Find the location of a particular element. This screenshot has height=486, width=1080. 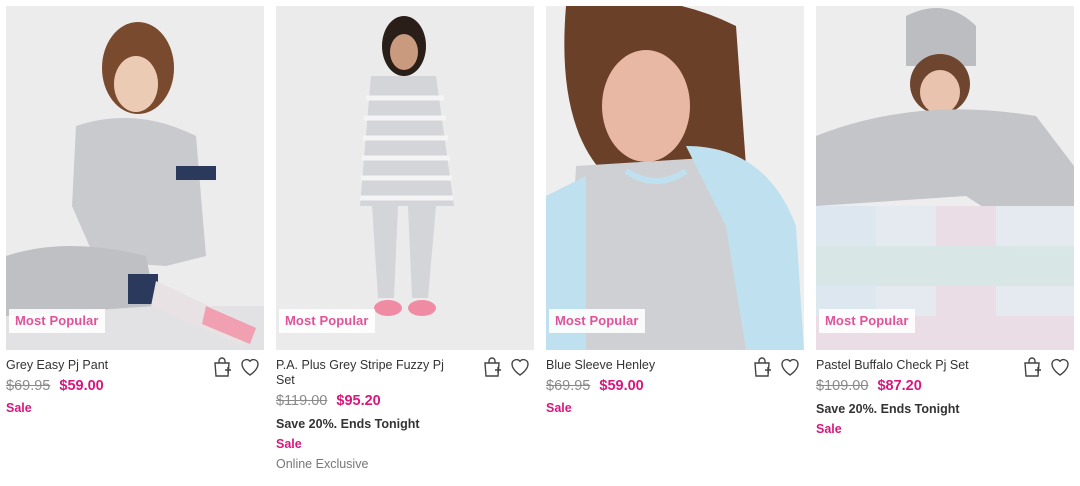

sale-price: $87.20 is located at coordinates (899, 386).